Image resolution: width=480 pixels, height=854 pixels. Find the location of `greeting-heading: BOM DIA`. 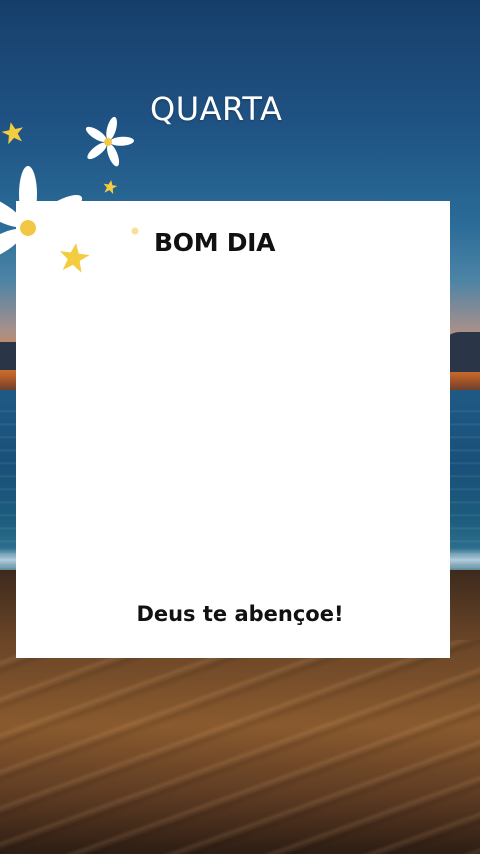

greeting-heading: BOM DIA is located at coordinates (215, 242).